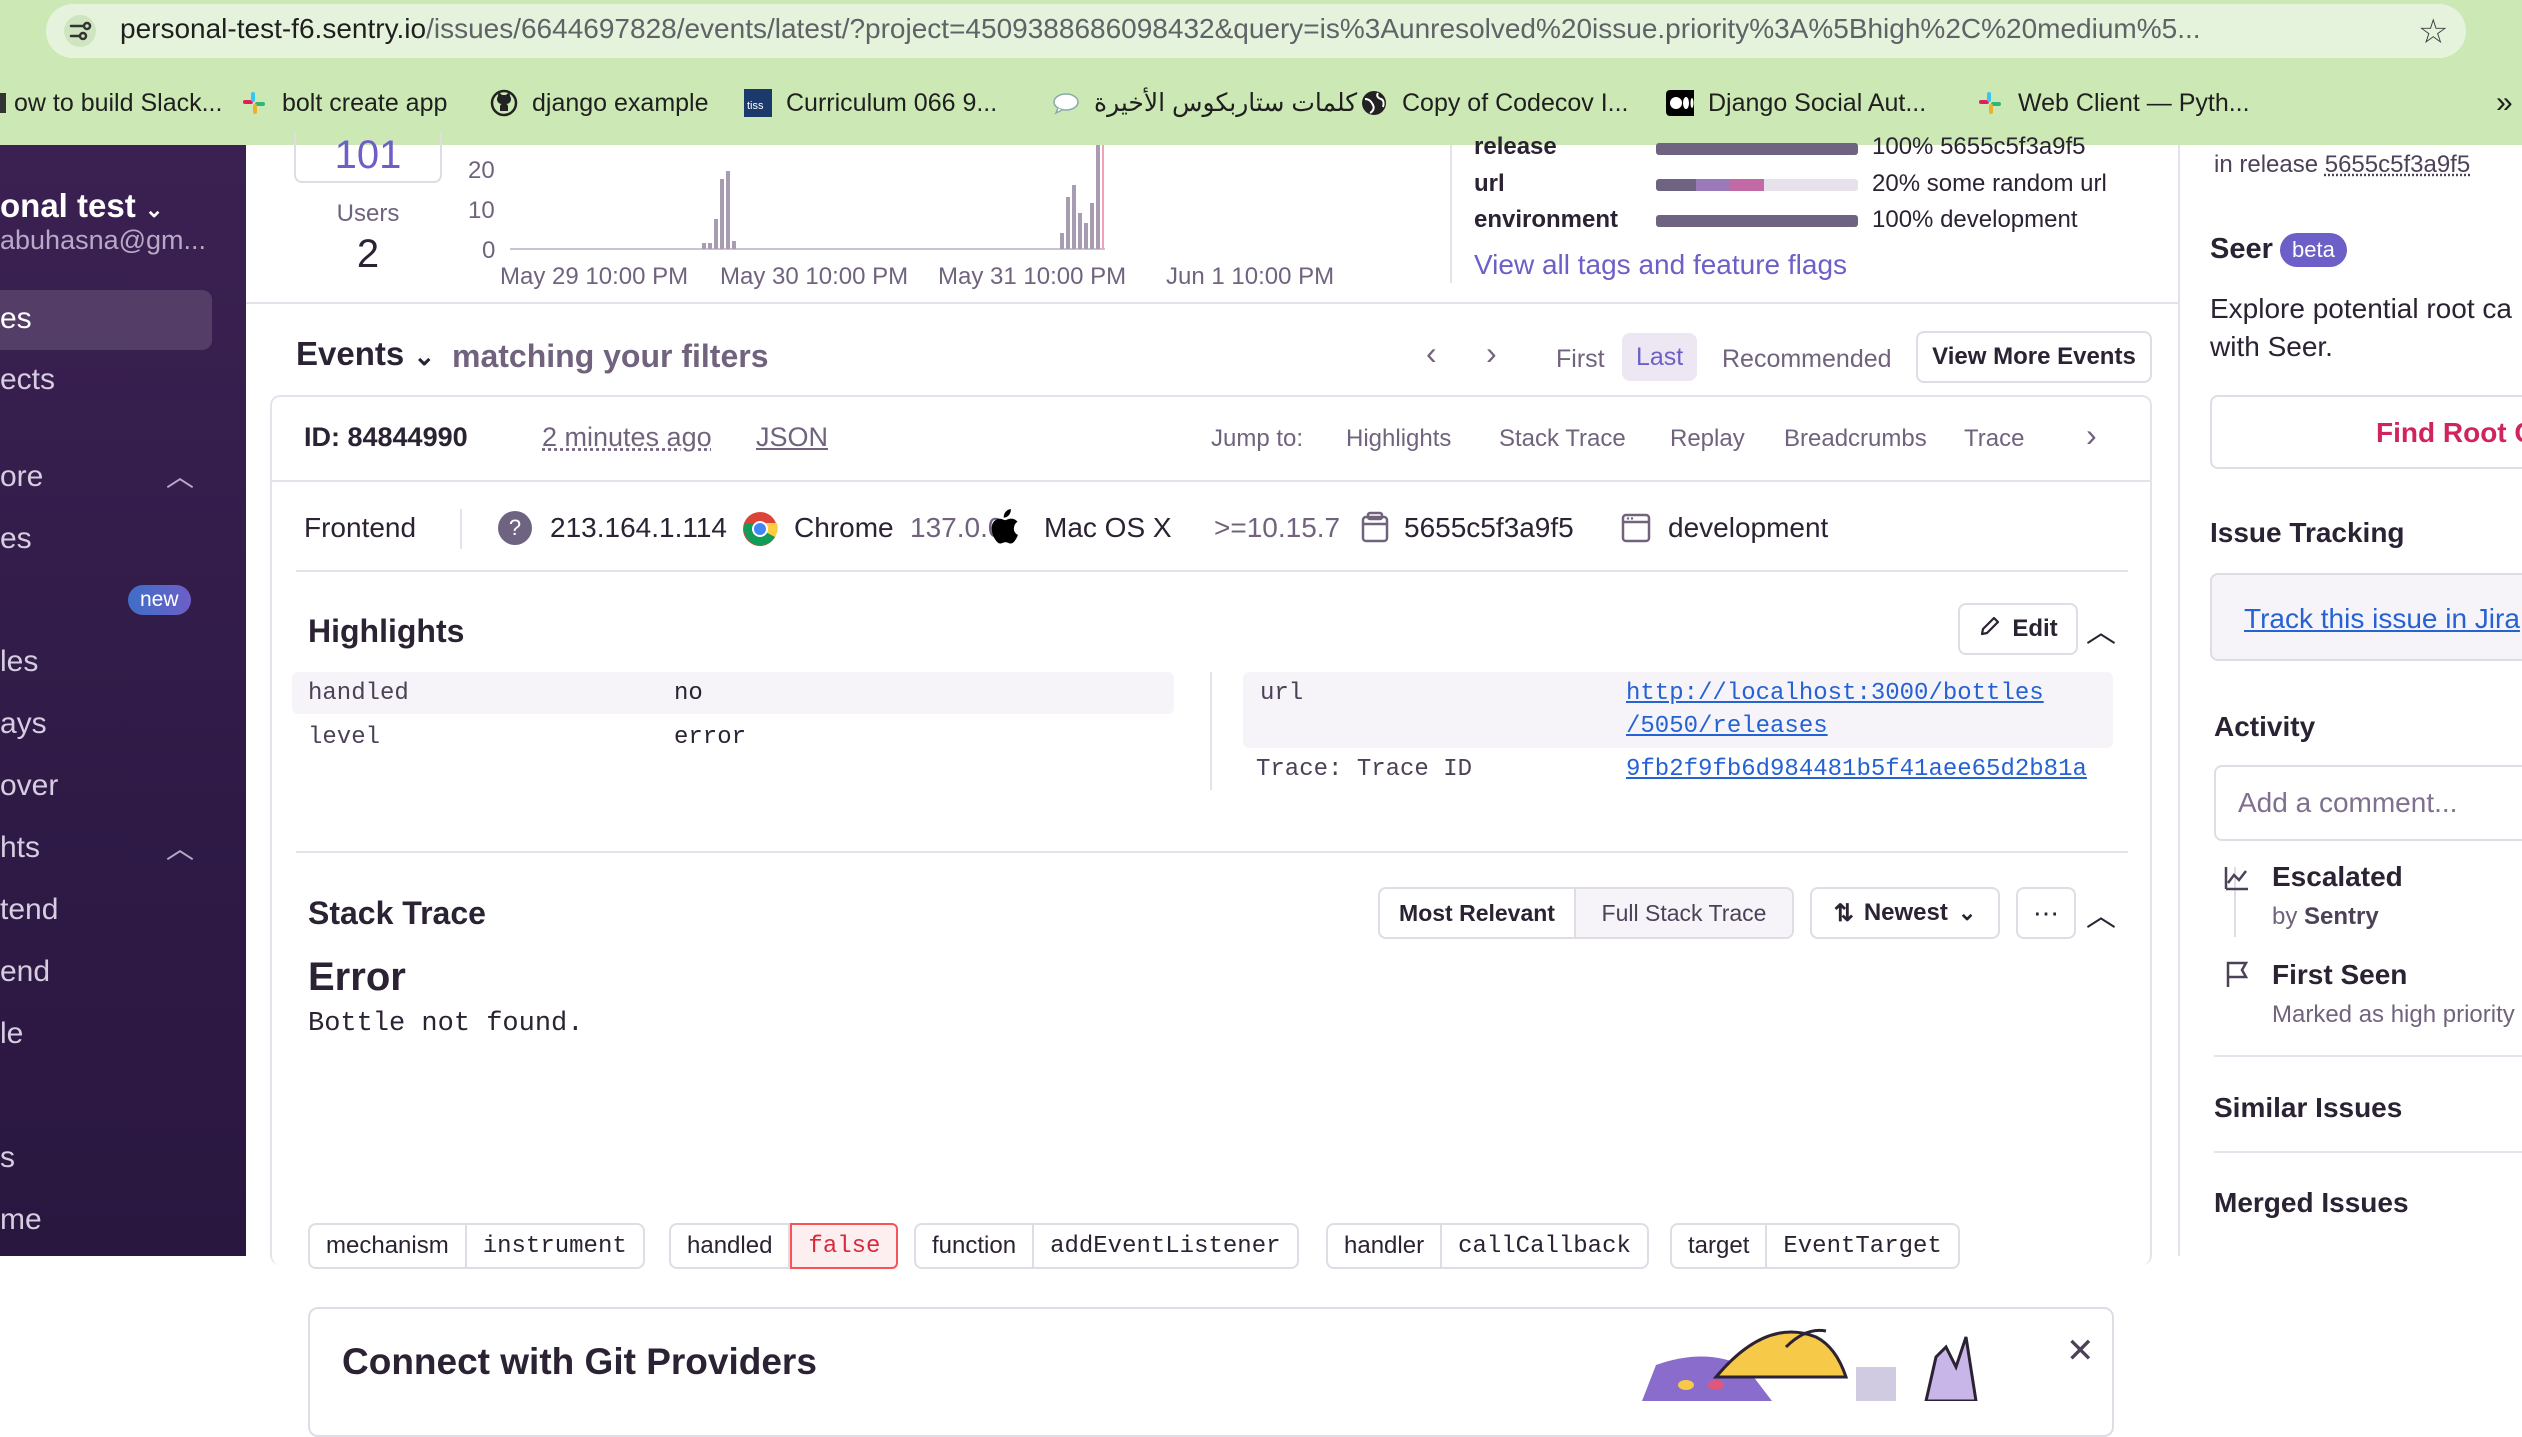 This screenshot has height=1437, width=2522. I want to click on mechanism-tag: target EventTarget, so click(1815, 1246).